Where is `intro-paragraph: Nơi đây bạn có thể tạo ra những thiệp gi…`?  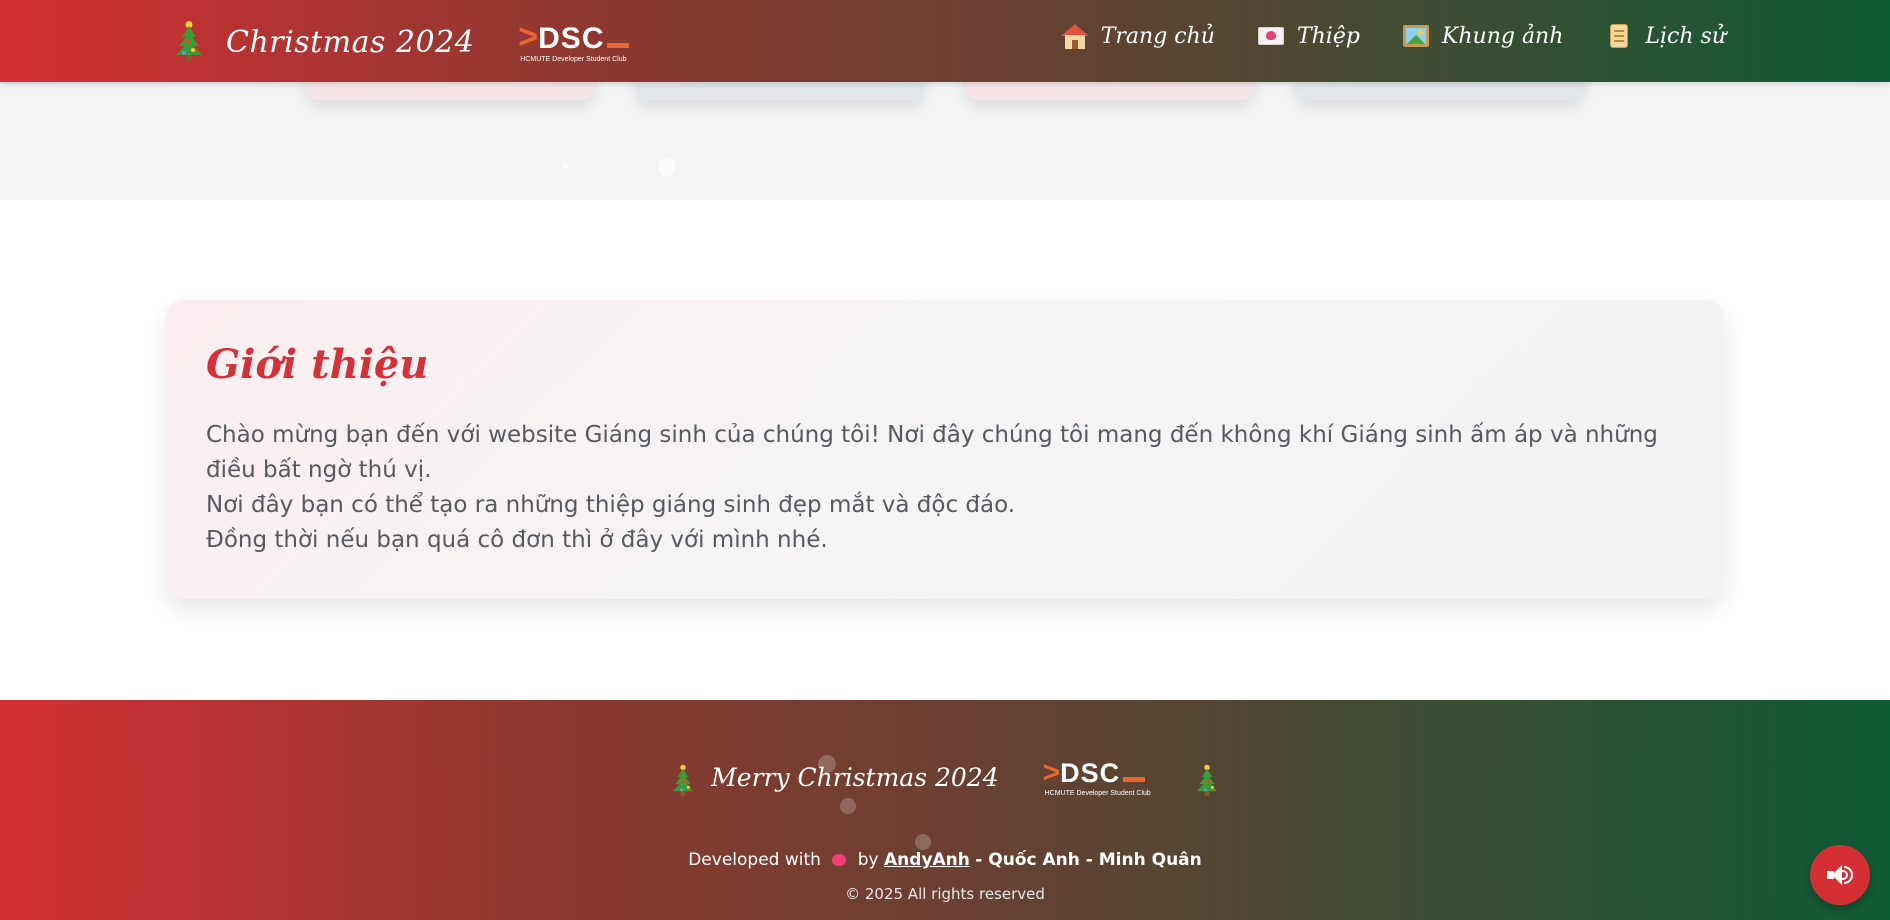 intro-paragraph: Nơi đây bạn có thể tạo ra những thiệp gi… is located at coordinates (611, 505).